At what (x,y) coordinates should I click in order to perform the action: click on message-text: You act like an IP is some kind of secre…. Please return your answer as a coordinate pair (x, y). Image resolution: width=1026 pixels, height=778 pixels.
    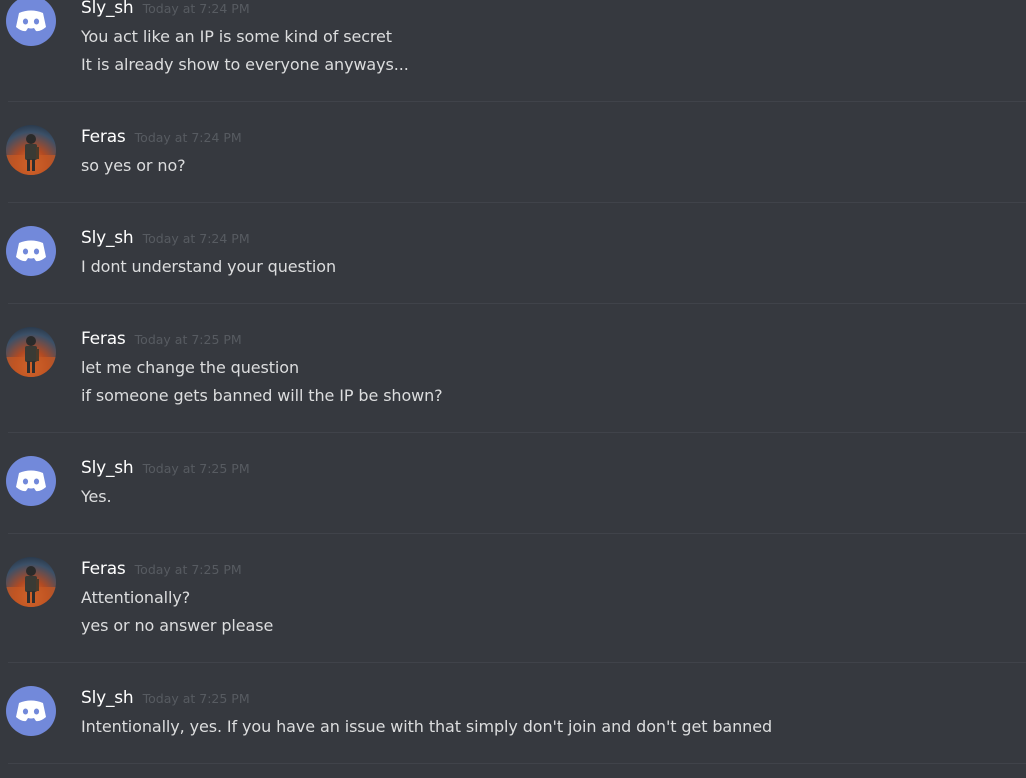
    Looking at the image, I should click on (236, 36).